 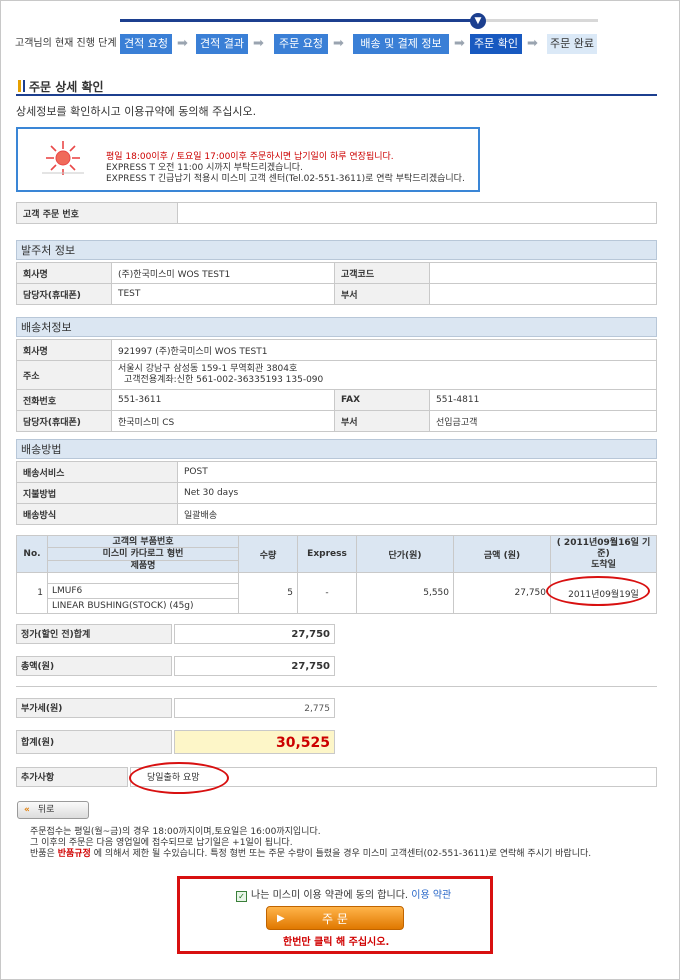 What do you see at coordinates (543, 400) in the screenshot?
I see `shipping-fax: 551-4811` at bounding box center [543, 400].